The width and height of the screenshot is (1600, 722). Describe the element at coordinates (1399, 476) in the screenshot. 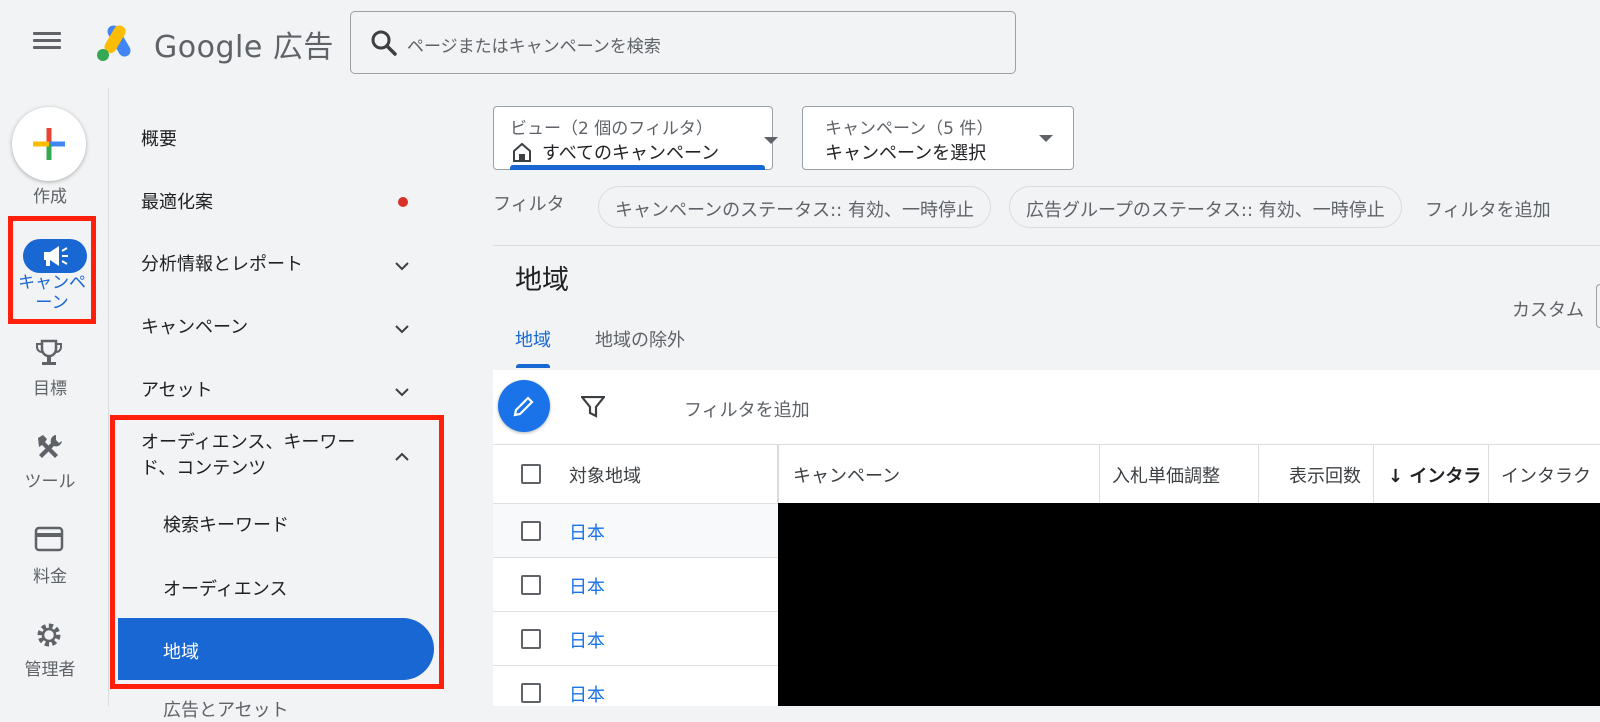

I see `arrow-down-icon: ↓` at that location.